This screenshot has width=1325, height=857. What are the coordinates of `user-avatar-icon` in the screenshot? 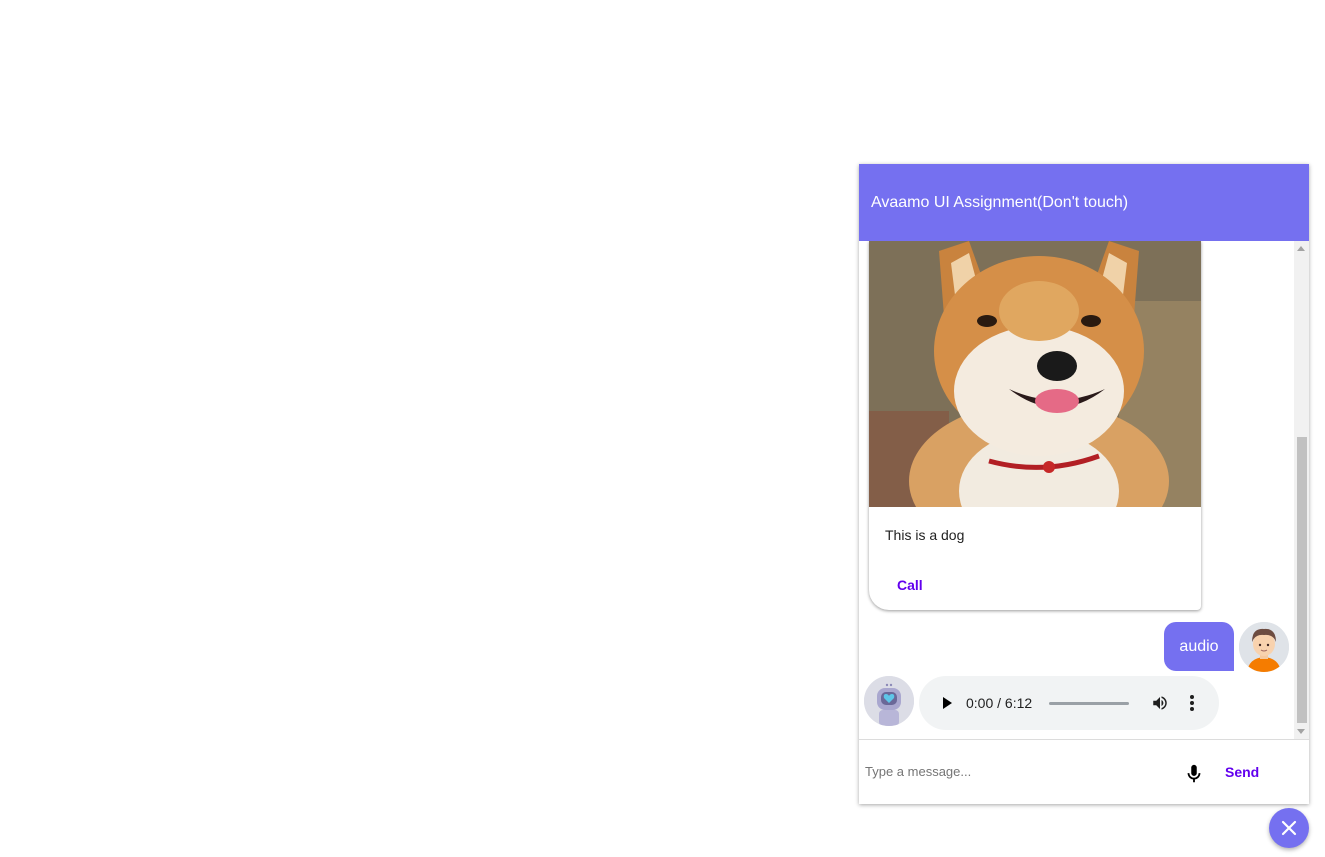 It's located at (1264, 647).